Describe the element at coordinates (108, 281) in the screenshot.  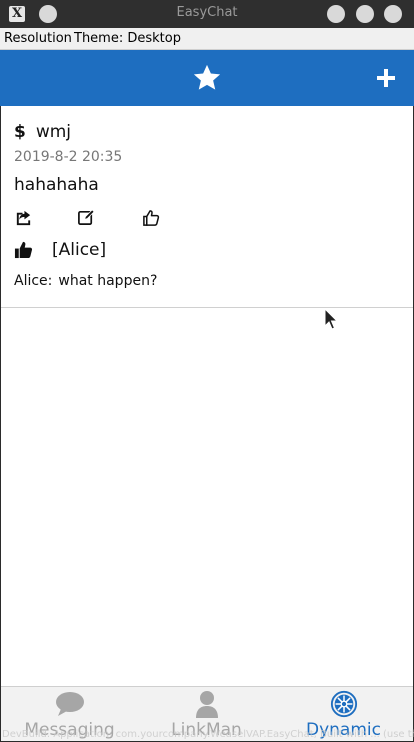
I see `comment-text: what happen?` at that location.